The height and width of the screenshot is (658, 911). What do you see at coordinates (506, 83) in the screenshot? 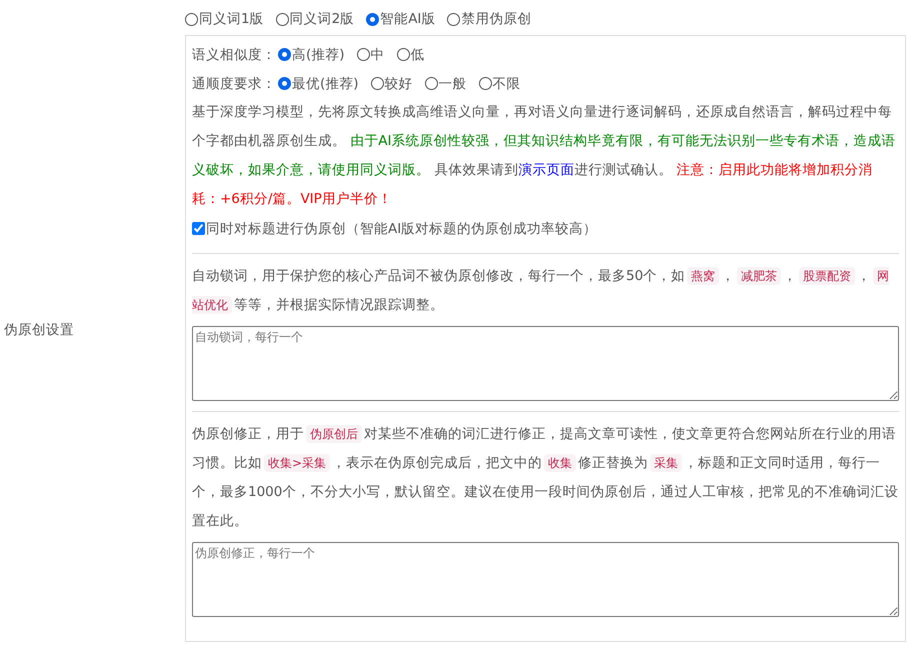
I see `radio-label: 不限` at bounding box center [506, 83].